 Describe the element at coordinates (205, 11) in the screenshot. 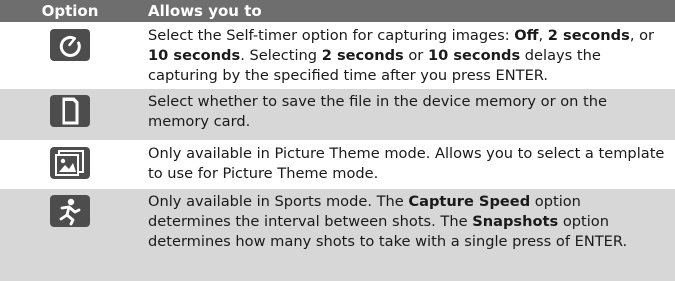

I see `allows-column-header: Allows you to` at that location.